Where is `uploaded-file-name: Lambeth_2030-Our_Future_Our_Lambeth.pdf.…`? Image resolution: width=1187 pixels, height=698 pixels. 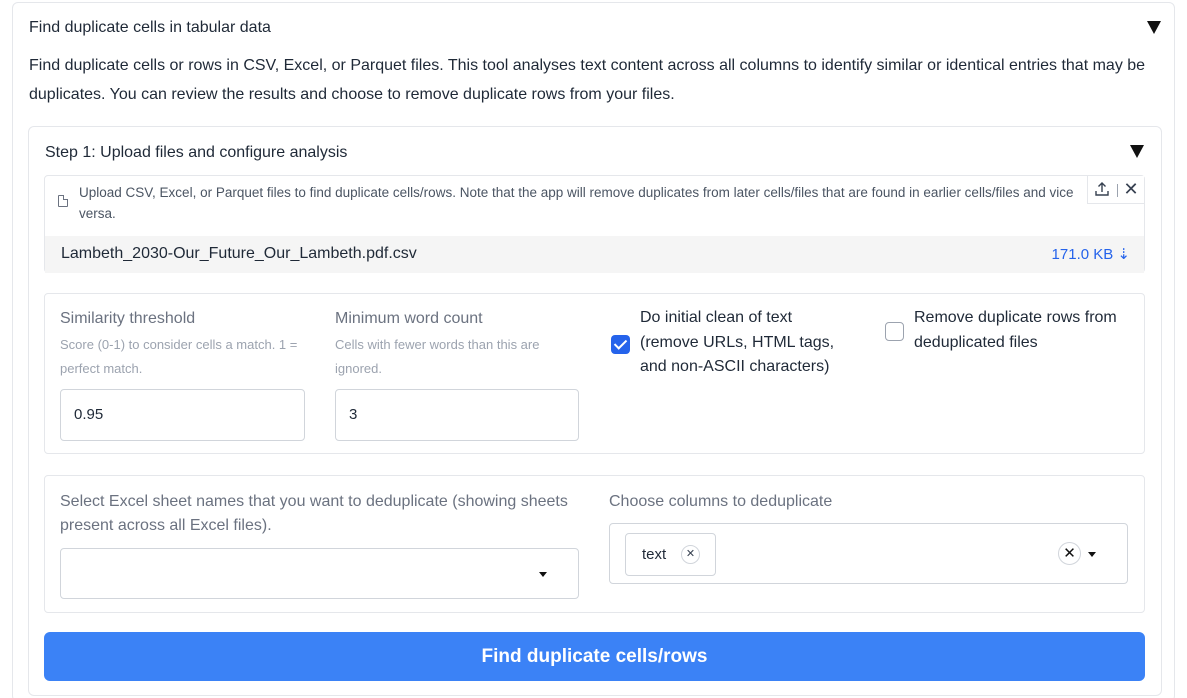
uploaded-file-name: Lambeth_2030-Our_Future_Our_Lambeth.pdf.… is located at coordinates (239, 253).